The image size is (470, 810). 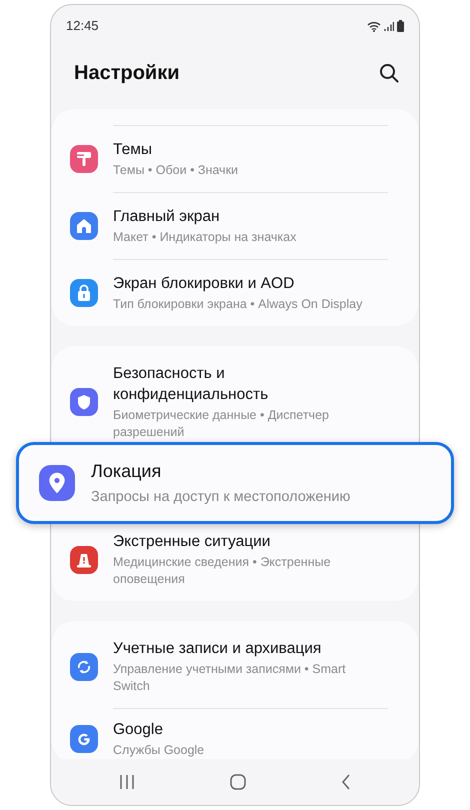 What do you see at coordinates (220, 497) in the screenshot?
I see `setting-description: Запросы на доступ к местоположению` at bounding box center [220, 497].